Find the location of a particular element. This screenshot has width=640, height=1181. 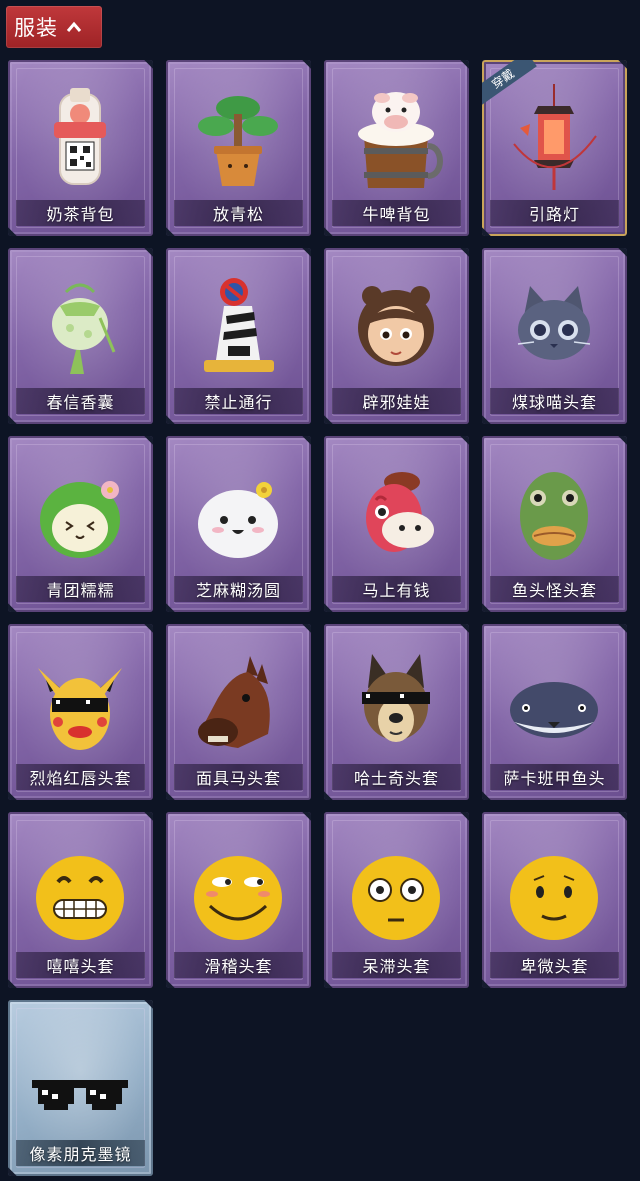

sacabambaspis-icon is located at coordinates (554, 710).